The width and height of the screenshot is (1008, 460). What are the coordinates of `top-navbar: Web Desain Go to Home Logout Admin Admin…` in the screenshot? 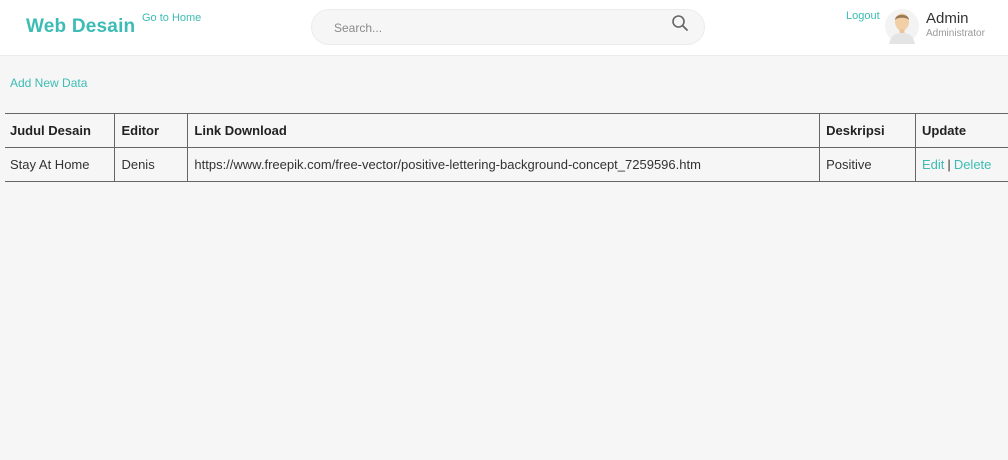 It's located at (504, 28).